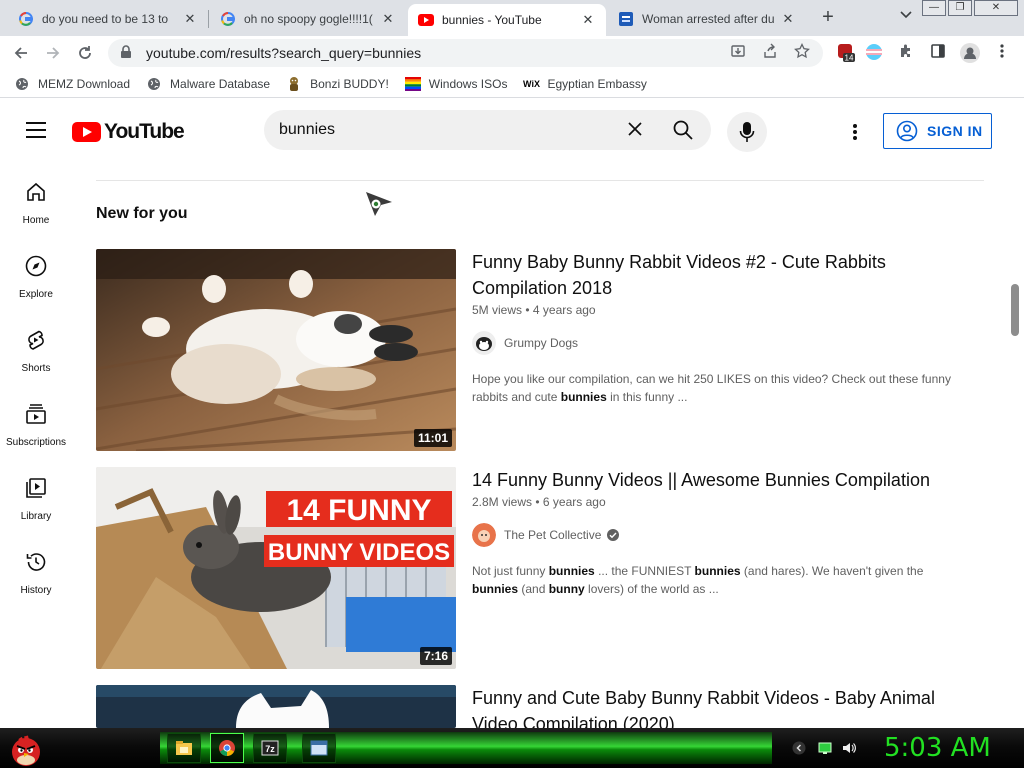  I want to click on tab-title: oh no spoopy gogle!!!!1(, so click(308, 19).